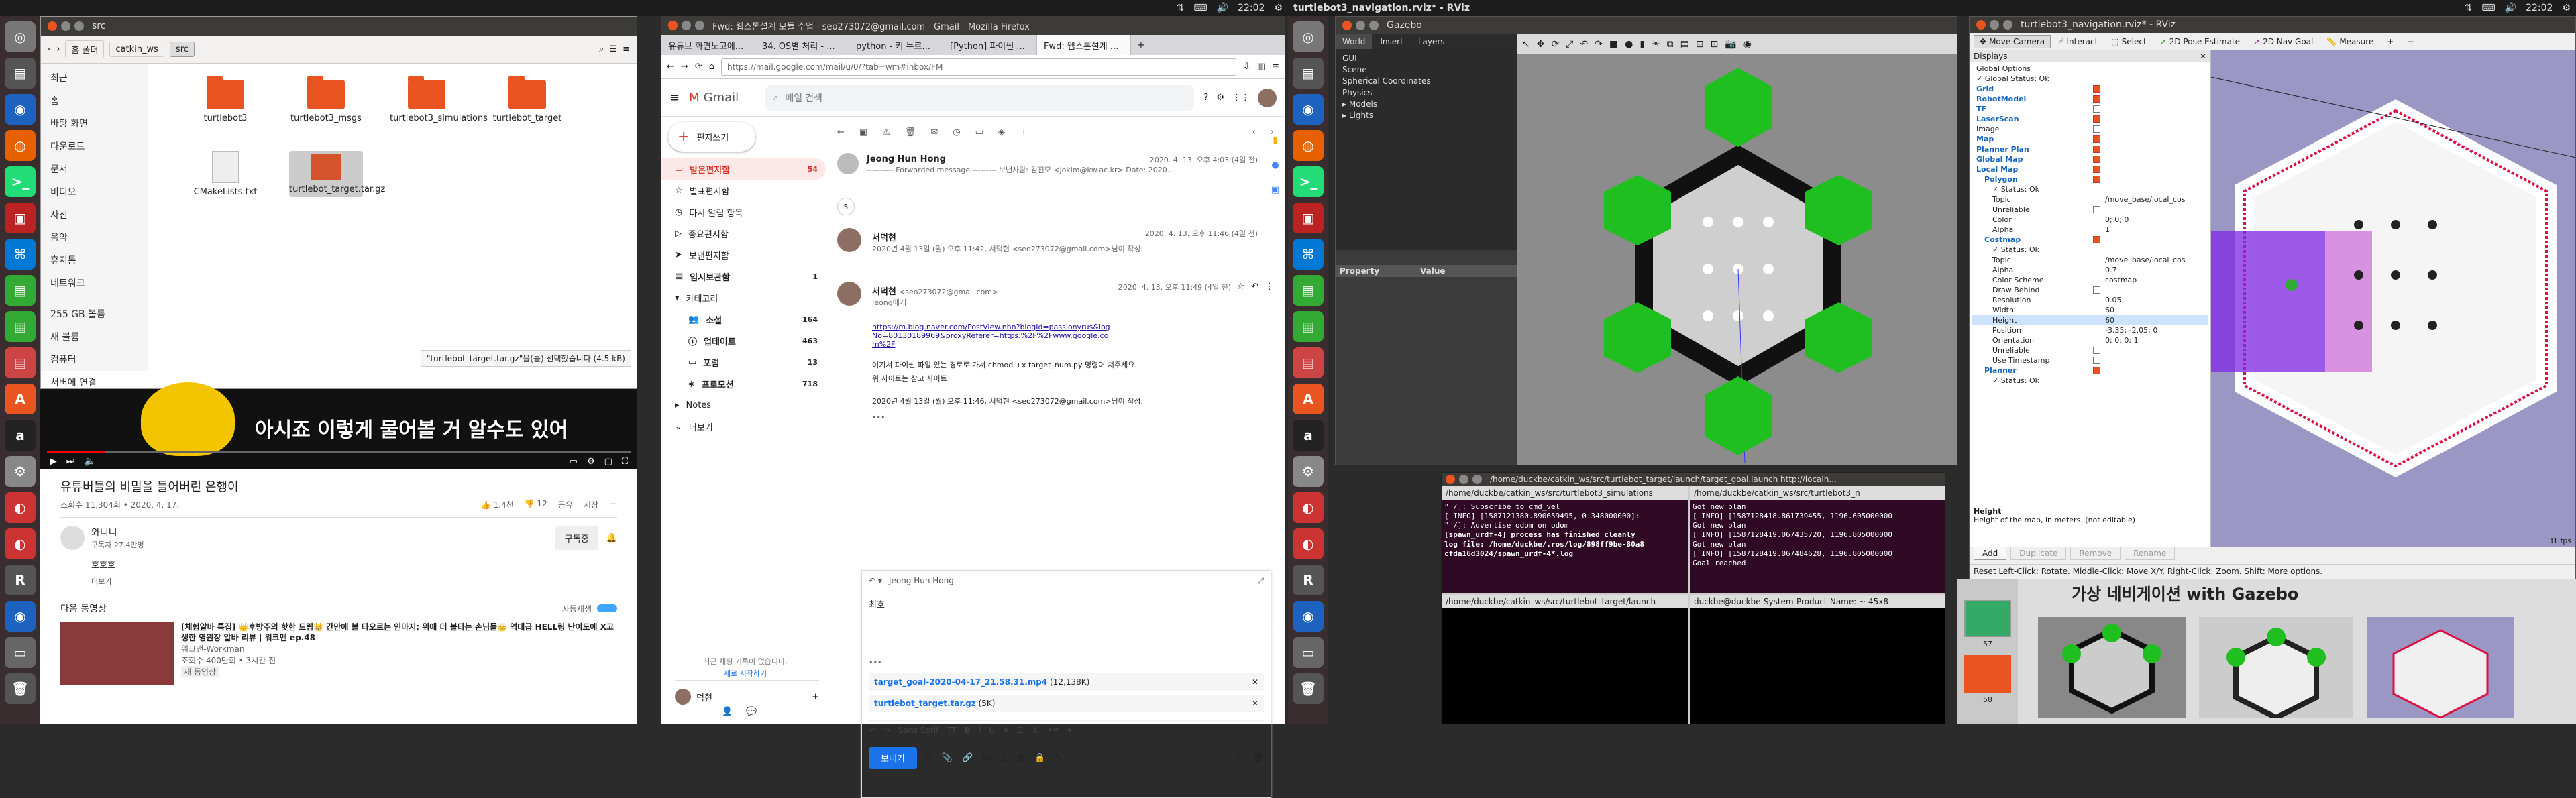 Image resolution: width=2576 pixels, height=798 pixels. What do you see at coordinates (20, 543) in the screenshot?
I see `app-icon-2: ◐` at bounding box center [20, 543].